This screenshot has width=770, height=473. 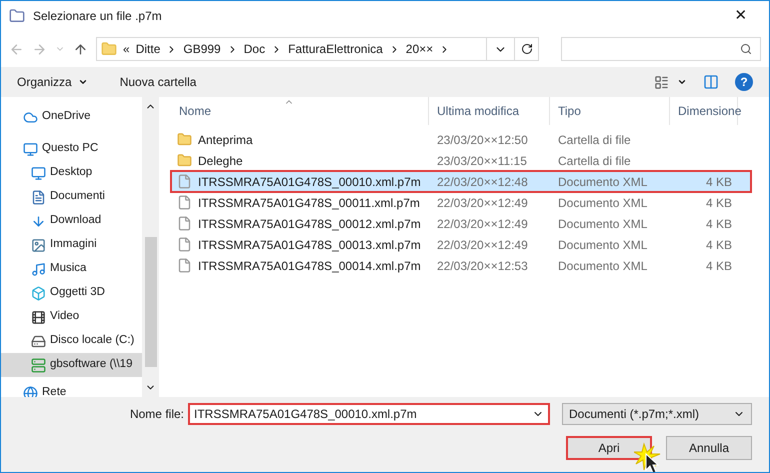 I want to click on globe-icon, so click(x=30, y=391).